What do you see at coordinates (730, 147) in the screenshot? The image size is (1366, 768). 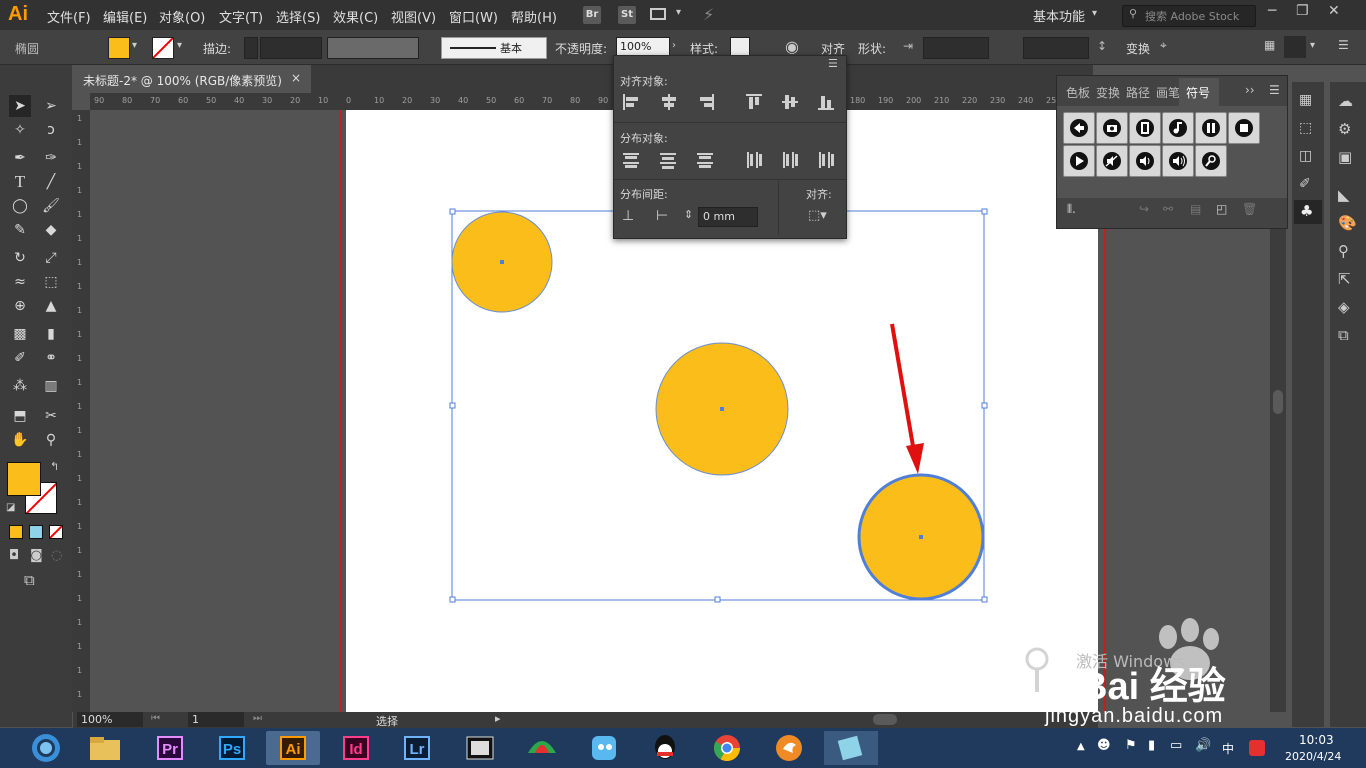 I see `align-panel: ☰ 对齐对象: 分布对象: 分布间距: 对齐: ⊥ ⊢ ⇕ 0 mm ⬚▾` at bounding box center [730, 147].